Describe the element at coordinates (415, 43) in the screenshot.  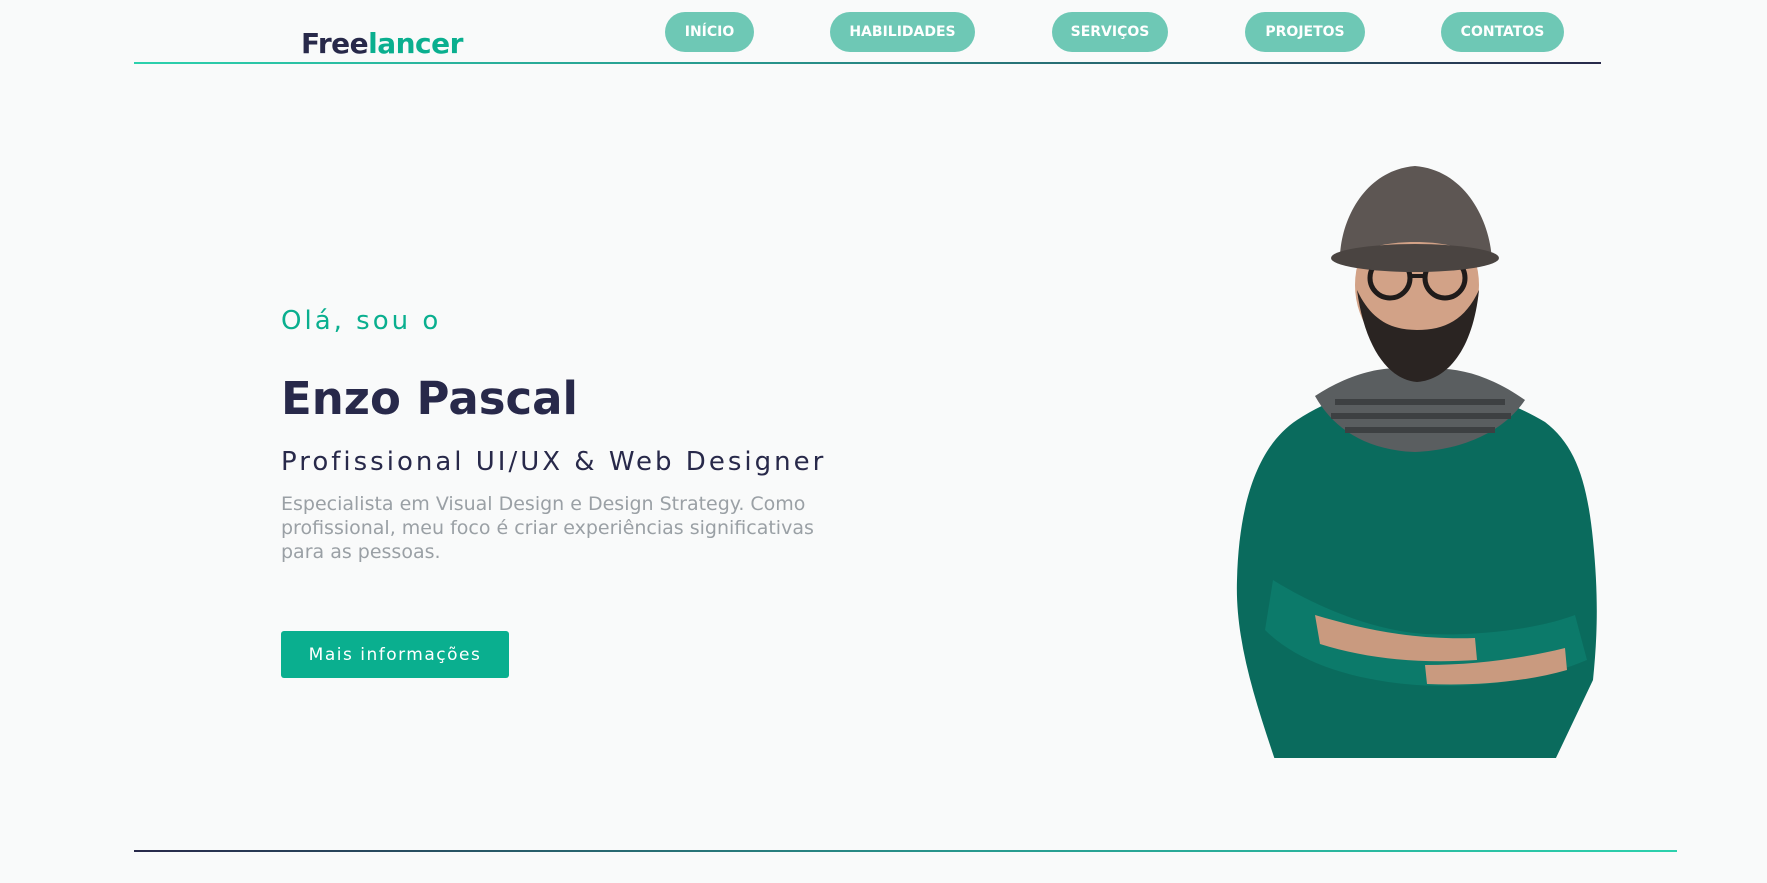
I see `brand-logo-part2: lancer` at that location.